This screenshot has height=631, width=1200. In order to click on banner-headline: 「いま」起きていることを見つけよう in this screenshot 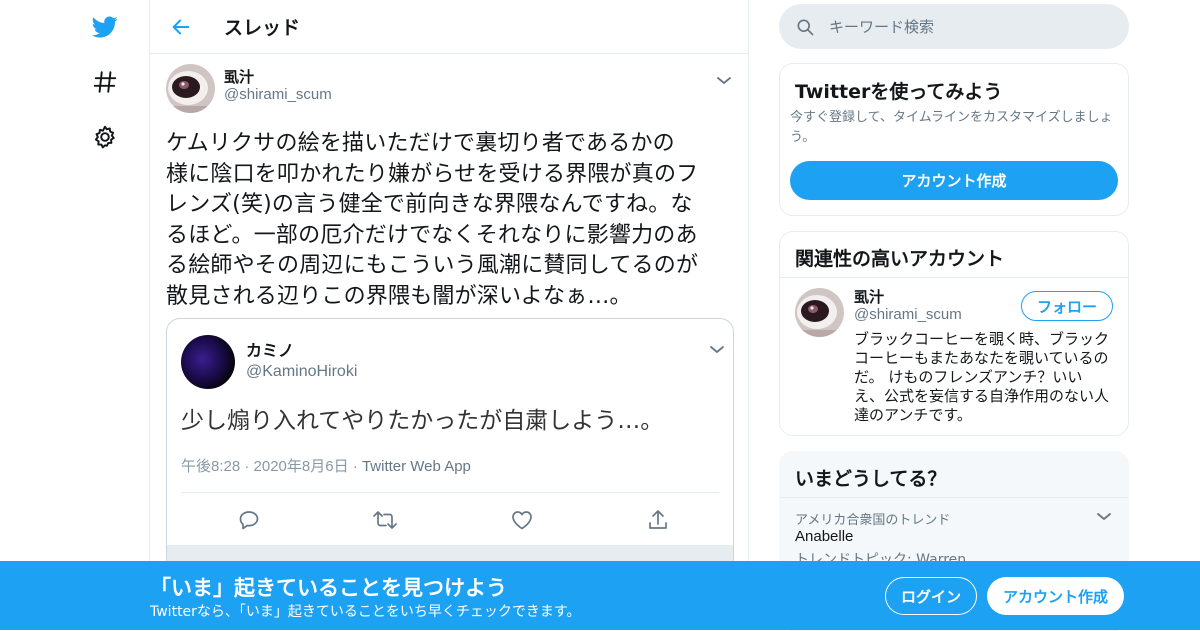, I will do `click(328, 588)`.